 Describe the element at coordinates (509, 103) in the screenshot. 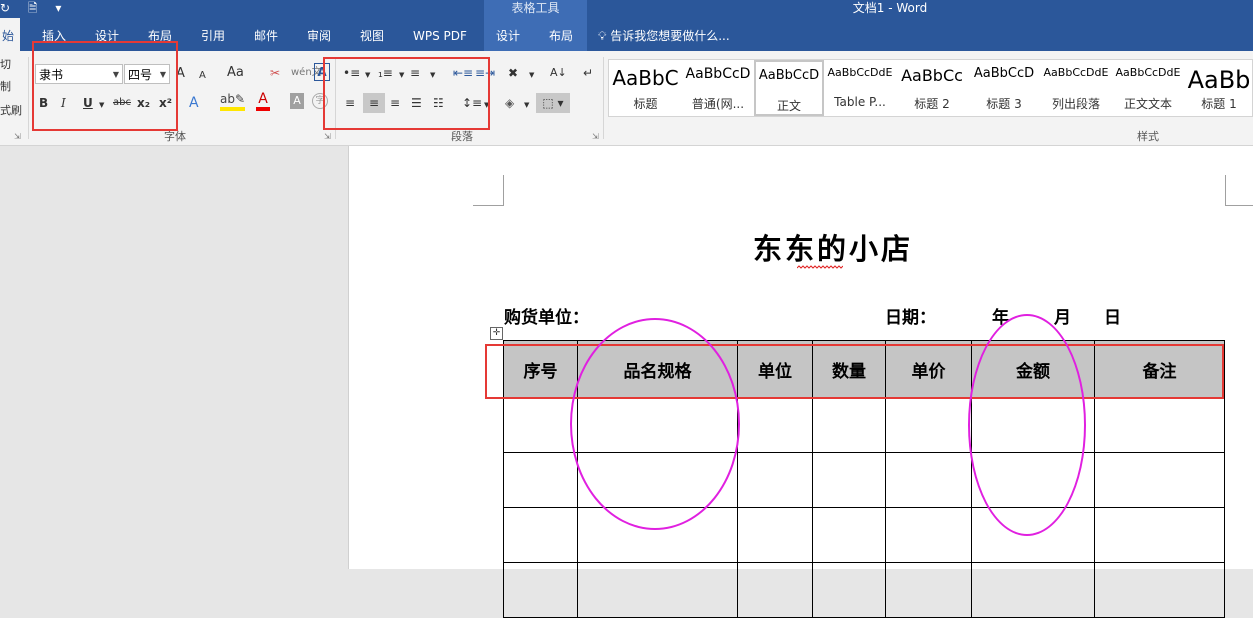

I see `shading-icon: ◈` at that location.